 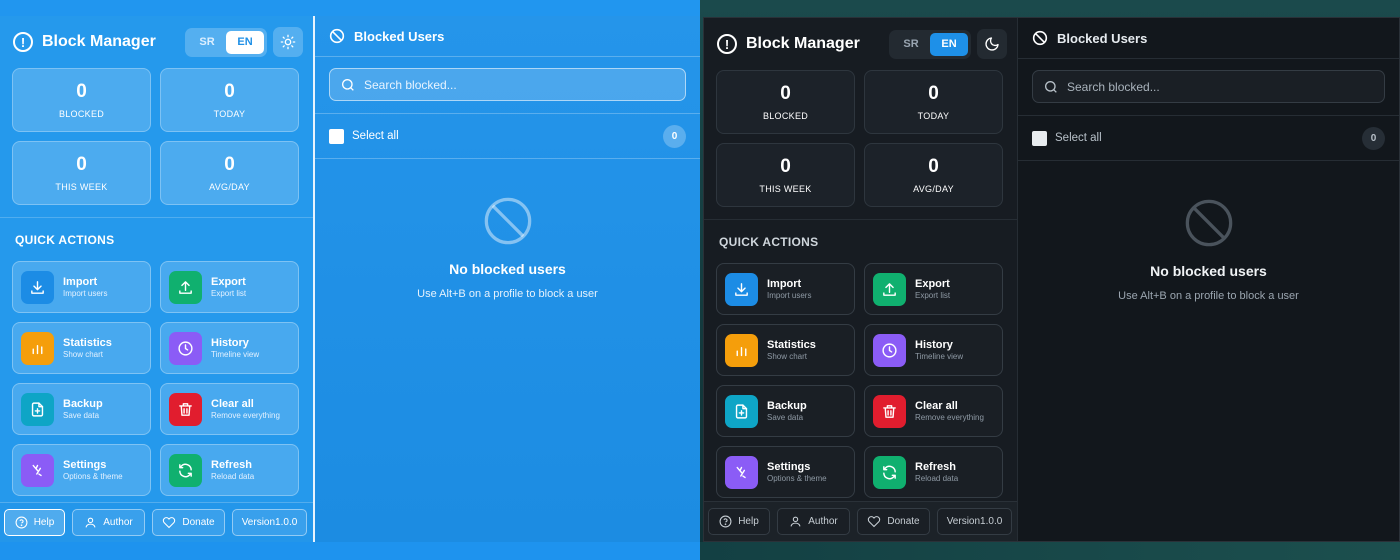 I want to click on action-text: Refresh Reload data, so click(x=232, y=470).